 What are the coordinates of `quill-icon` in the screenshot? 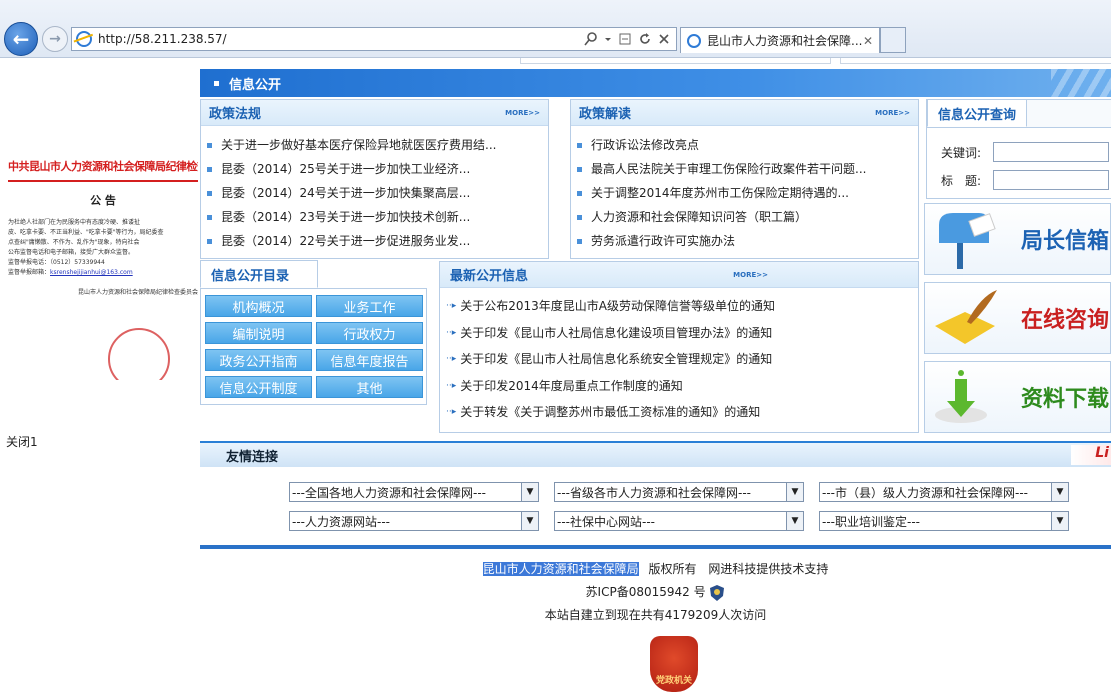 It's located at (966, 317).